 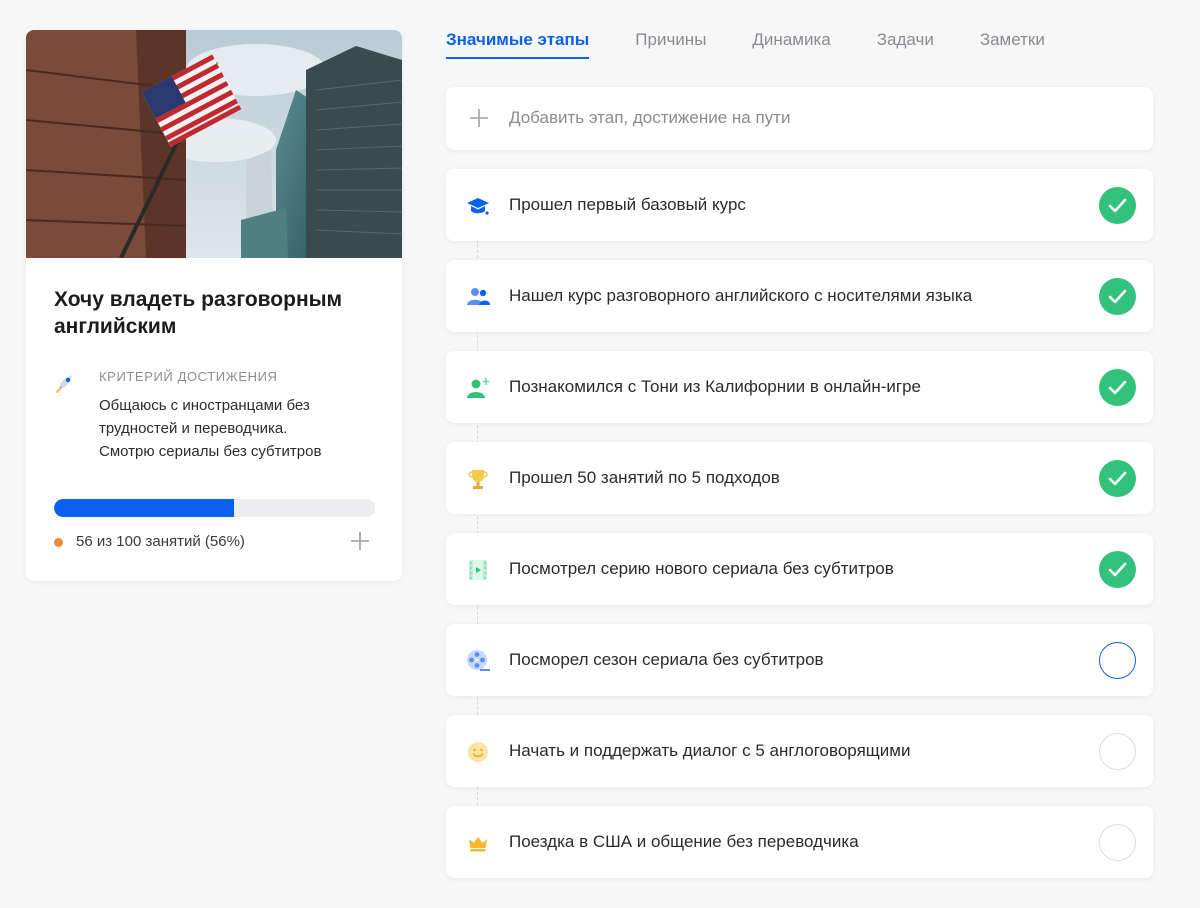 What do you see at coordinates (627, 204) in the screenshot?
I see `milestone-label: Прошел первый базовый курс` at bounding box center [627, 204].